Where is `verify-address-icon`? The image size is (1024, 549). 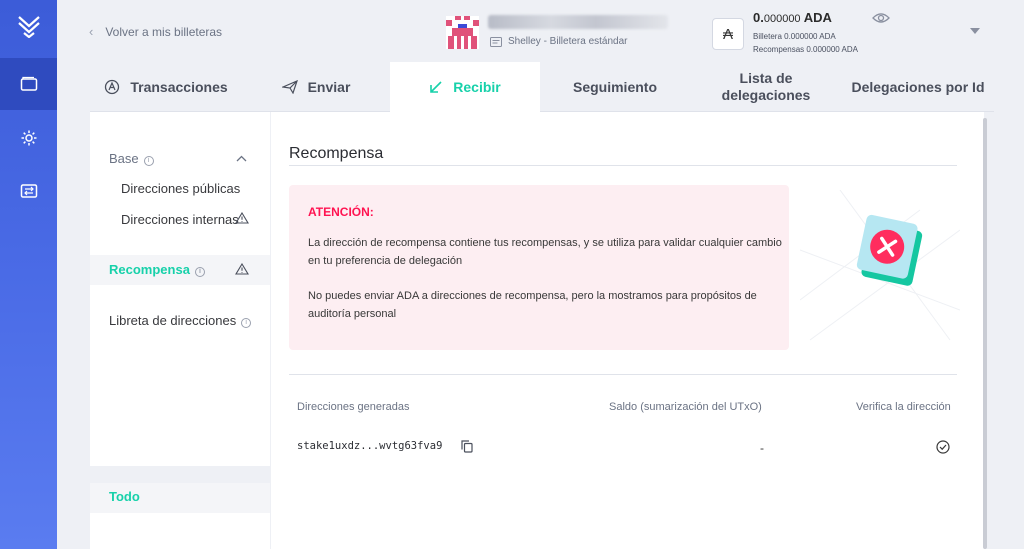 verify-address-icon is located at coordinates (943, 447).